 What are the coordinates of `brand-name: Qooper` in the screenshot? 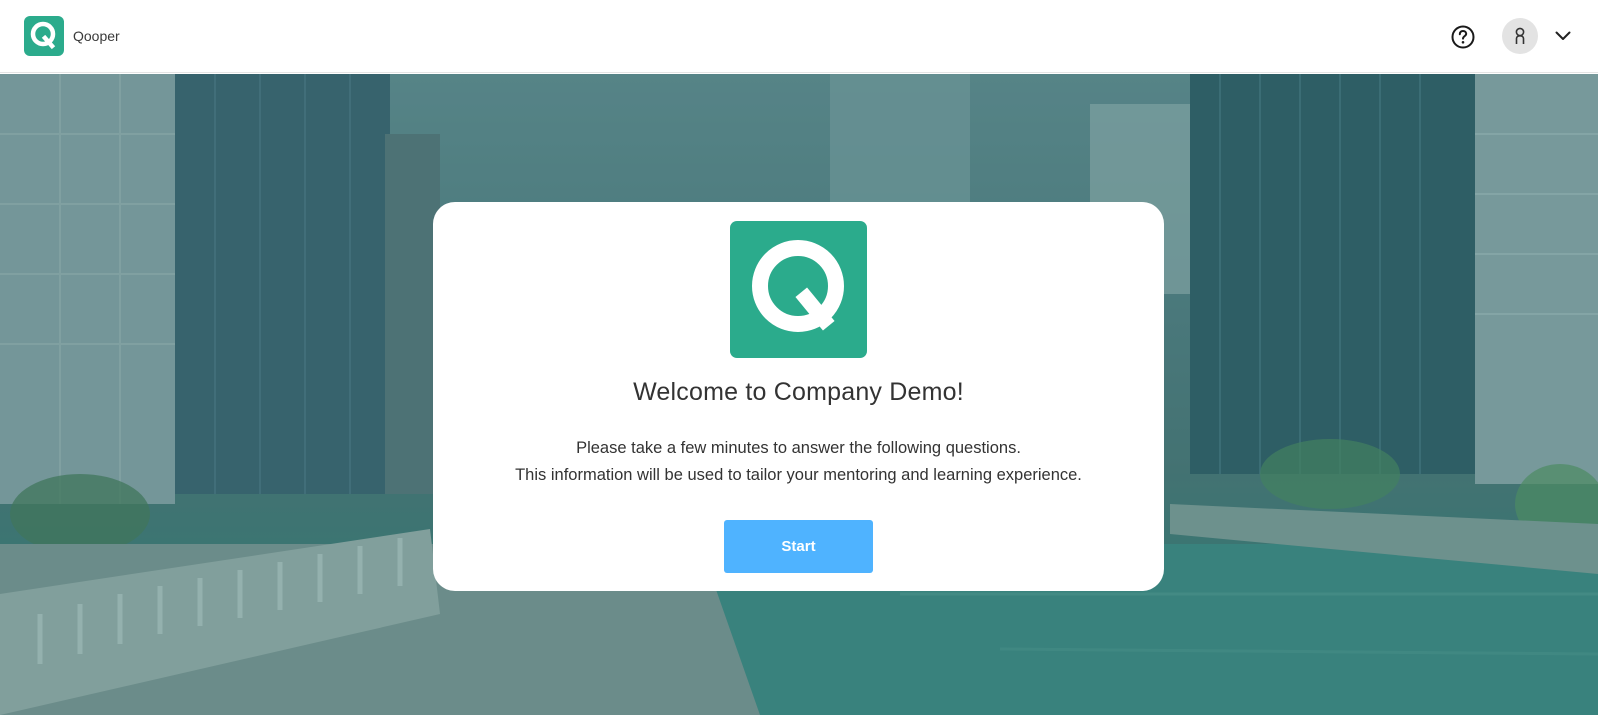 It's located at (96, 36).